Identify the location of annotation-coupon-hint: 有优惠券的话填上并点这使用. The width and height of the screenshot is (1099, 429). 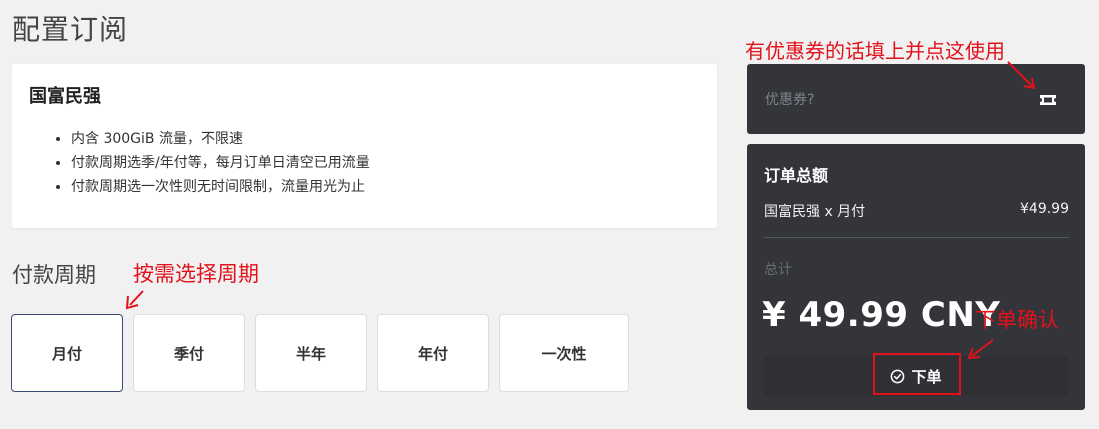
(875, 51).